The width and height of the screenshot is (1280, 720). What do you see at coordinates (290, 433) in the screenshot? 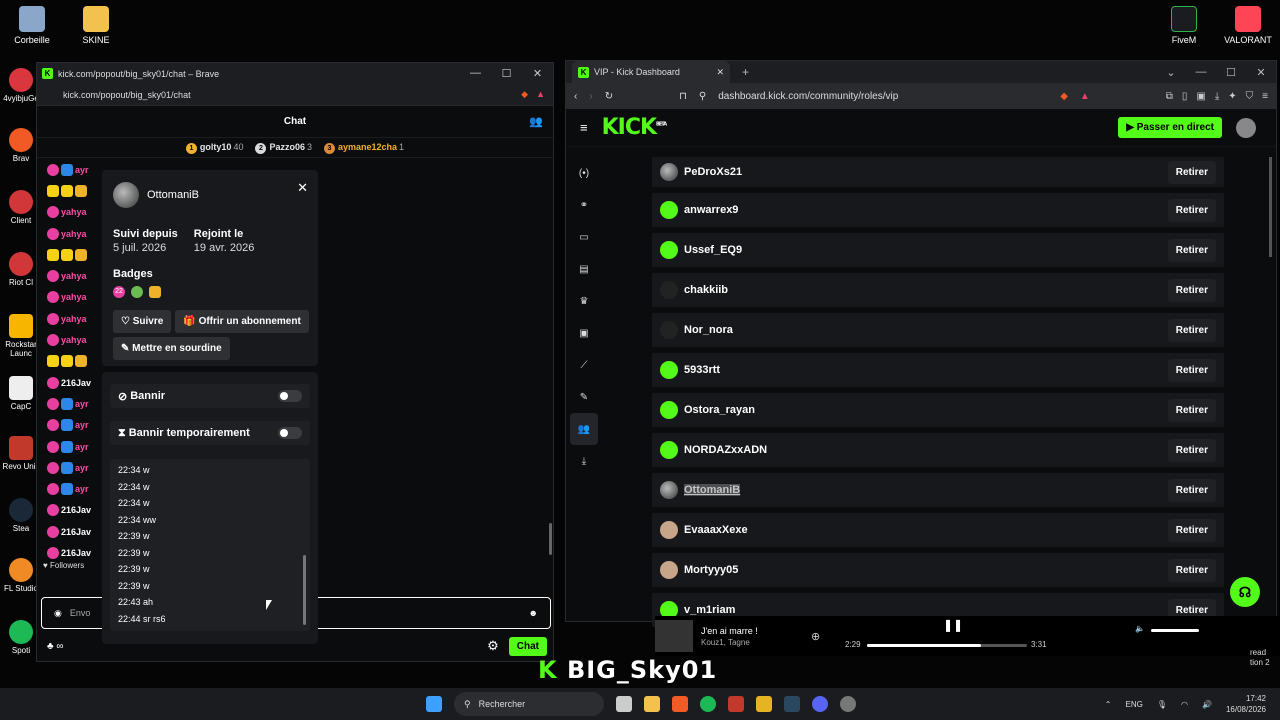
I see `timeout-toggle` at bounding box center [290, 433].